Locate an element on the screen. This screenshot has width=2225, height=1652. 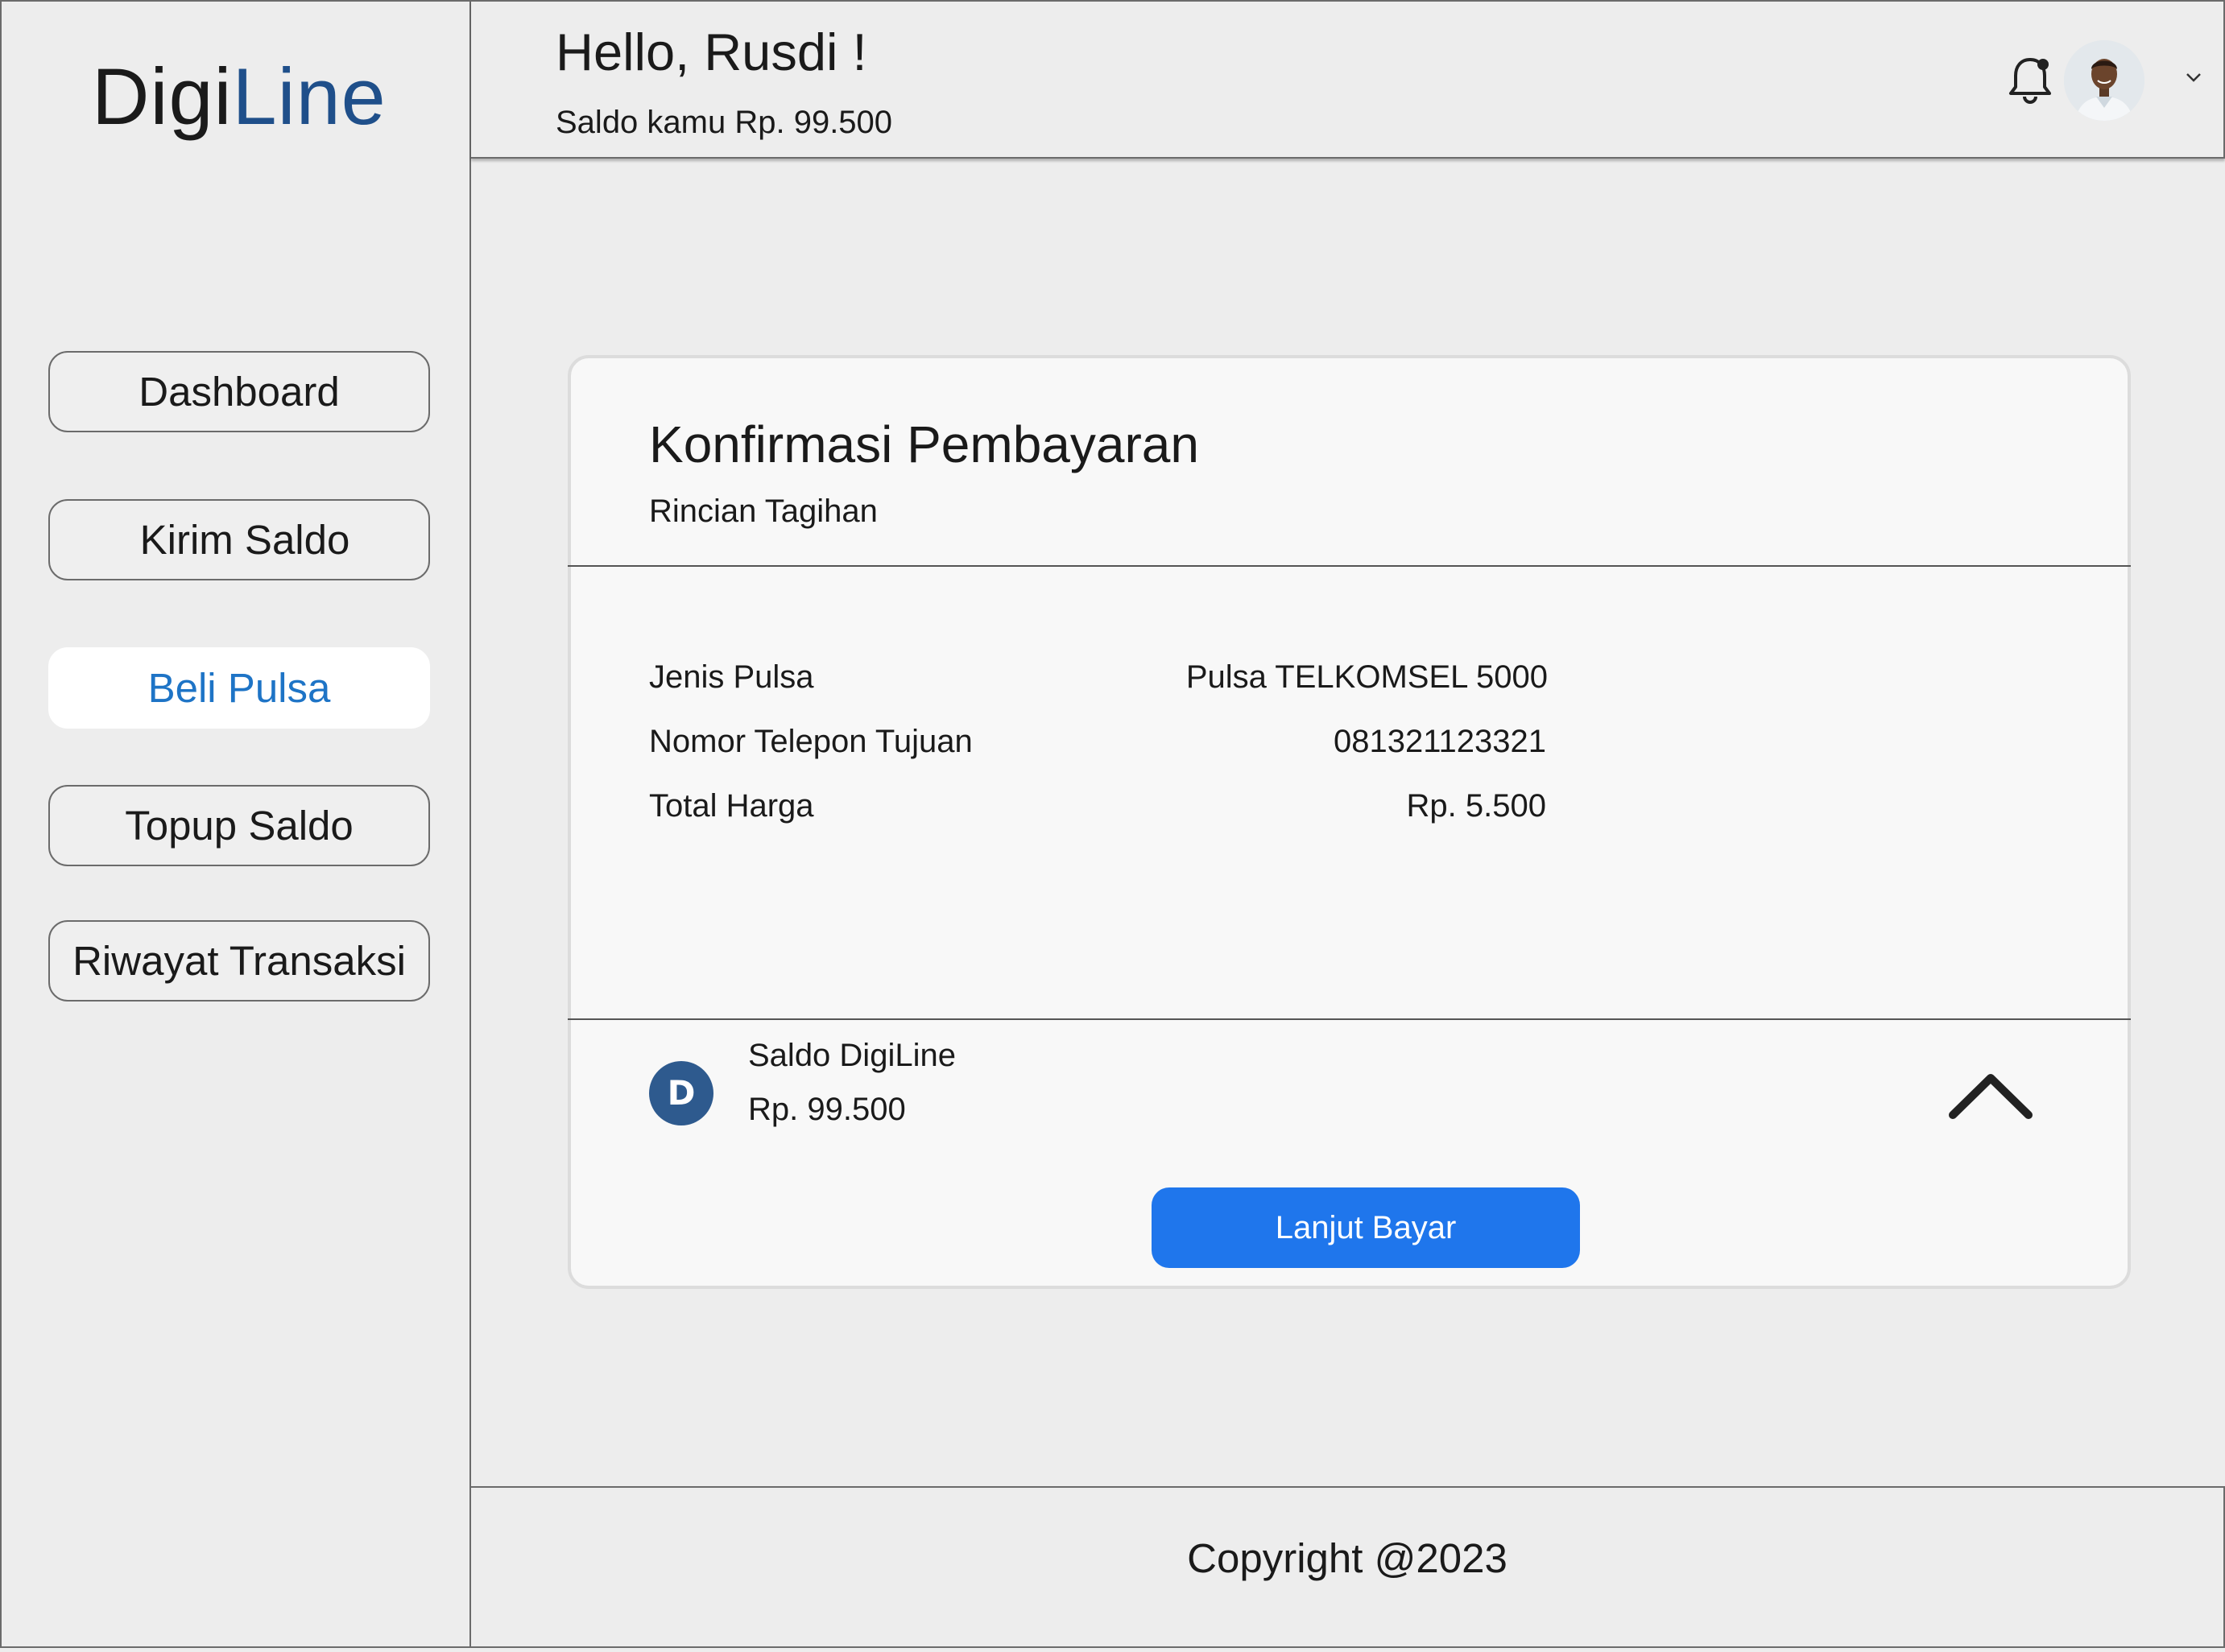
card-subtitle: Rincian Tagihan is located at coordinates (763, 511).